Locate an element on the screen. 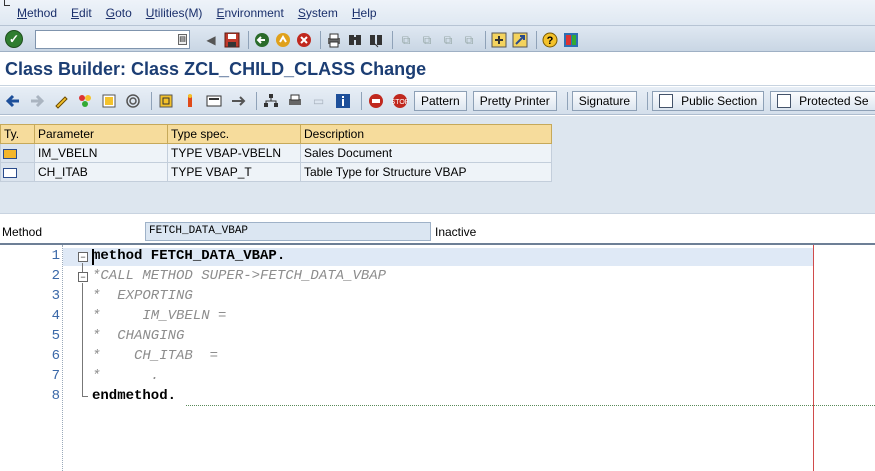  breakpoint-icon is located at coordinates (375, 101).